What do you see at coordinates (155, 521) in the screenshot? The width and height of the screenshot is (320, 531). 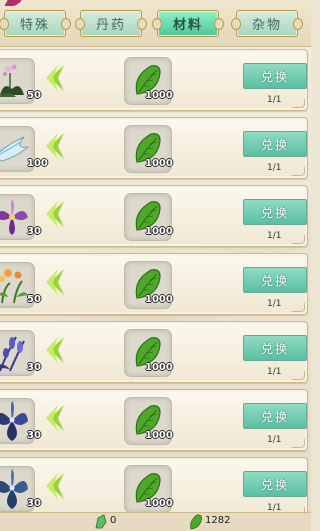 I see `currency-bar: 0 1282` at bounding box center [155, 521].